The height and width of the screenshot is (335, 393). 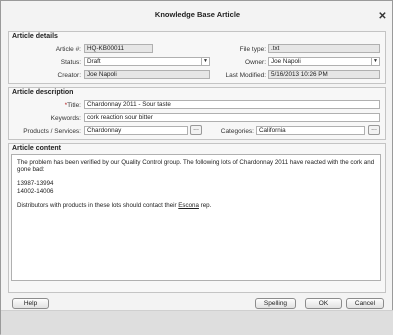 I want to click on bottom-bar, so click(x=197, y=322).